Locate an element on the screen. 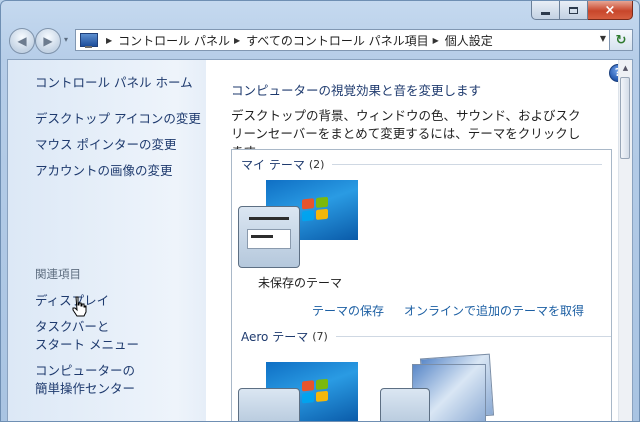  minimize-button is located at coordinates (545, 10).